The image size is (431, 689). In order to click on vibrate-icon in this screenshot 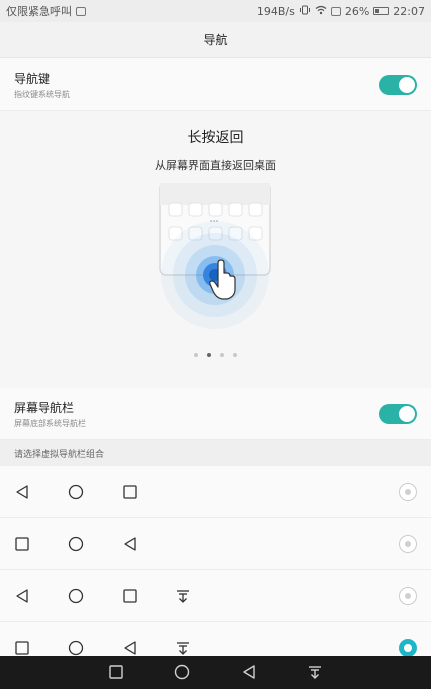, I will do `click(305, 11)`.